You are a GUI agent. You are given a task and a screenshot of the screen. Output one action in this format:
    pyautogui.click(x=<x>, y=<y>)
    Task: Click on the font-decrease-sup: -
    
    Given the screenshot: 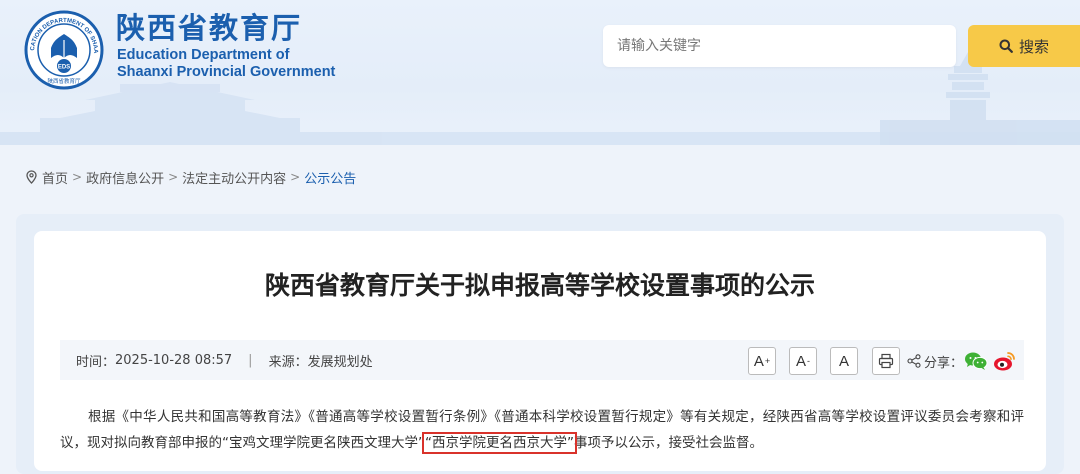 What is the action you would take?
    pyautogui.click(x=808, y=361)
    